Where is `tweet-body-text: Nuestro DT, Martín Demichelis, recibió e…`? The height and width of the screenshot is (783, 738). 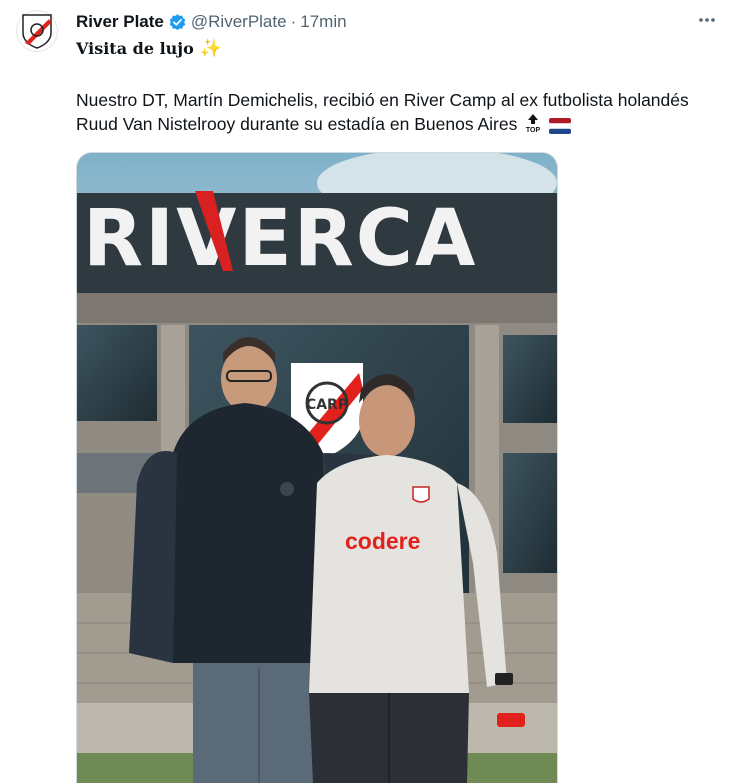 tweet-body-text: Nuestro DT, Martín Demichelis, recibió e… is located at coordinates (382, 112).